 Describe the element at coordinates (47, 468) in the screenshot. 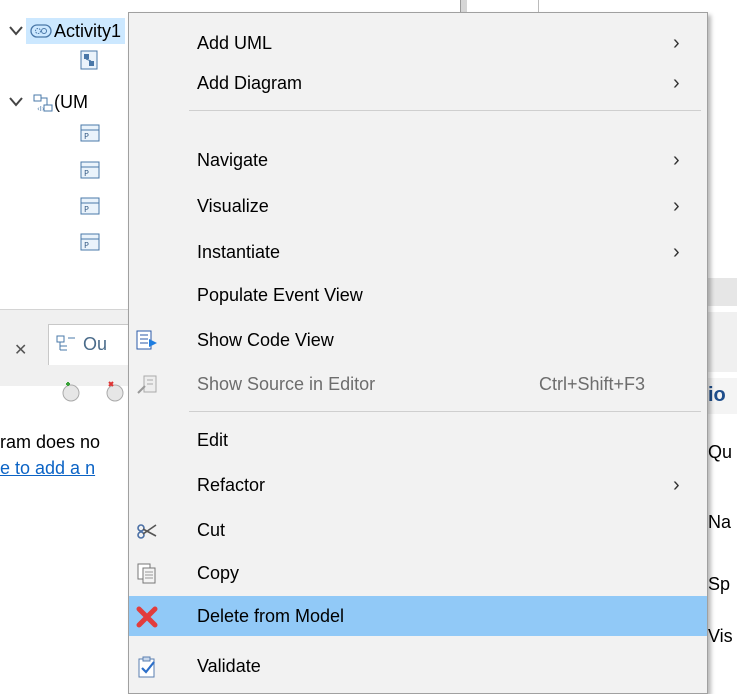

I see `add-link: e to add a n` at that location.